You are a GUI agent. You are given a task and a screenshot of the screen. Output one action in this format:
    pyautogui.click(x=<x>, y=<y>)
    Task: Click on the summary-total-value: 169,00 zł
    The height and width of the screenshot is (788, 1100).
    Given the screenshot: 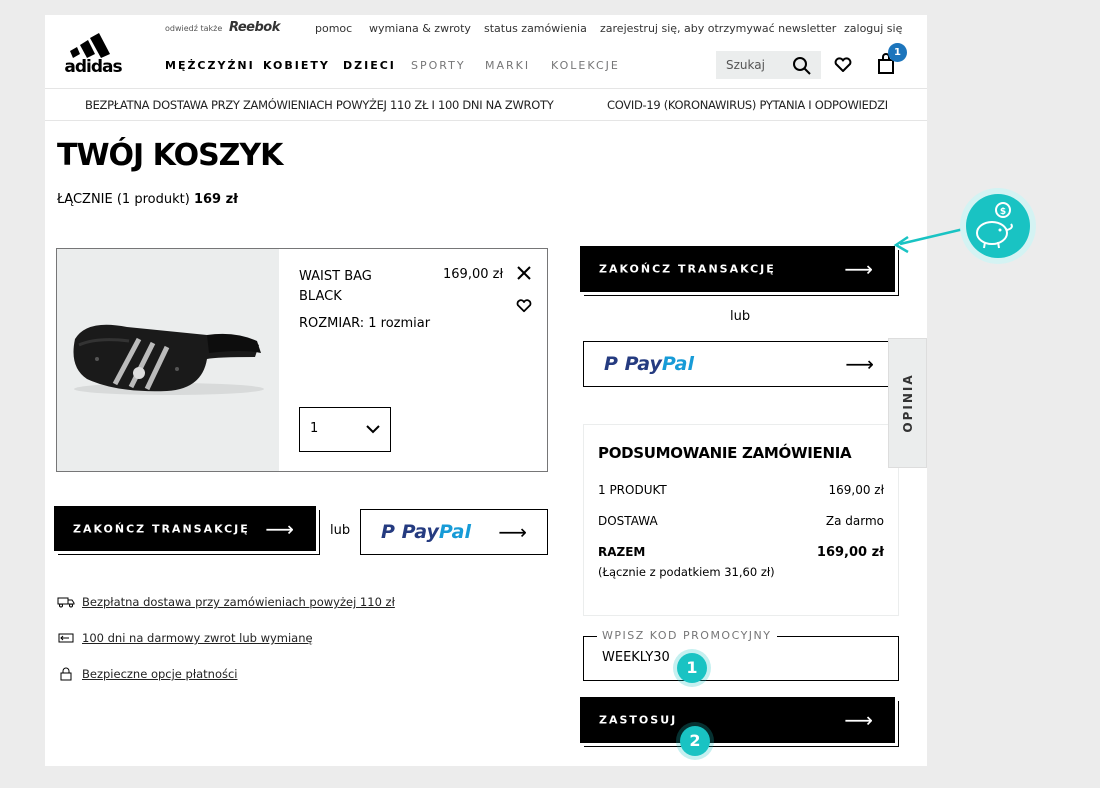 What is the action you would take?
    pyautogui.click(x=850, y=552)
    